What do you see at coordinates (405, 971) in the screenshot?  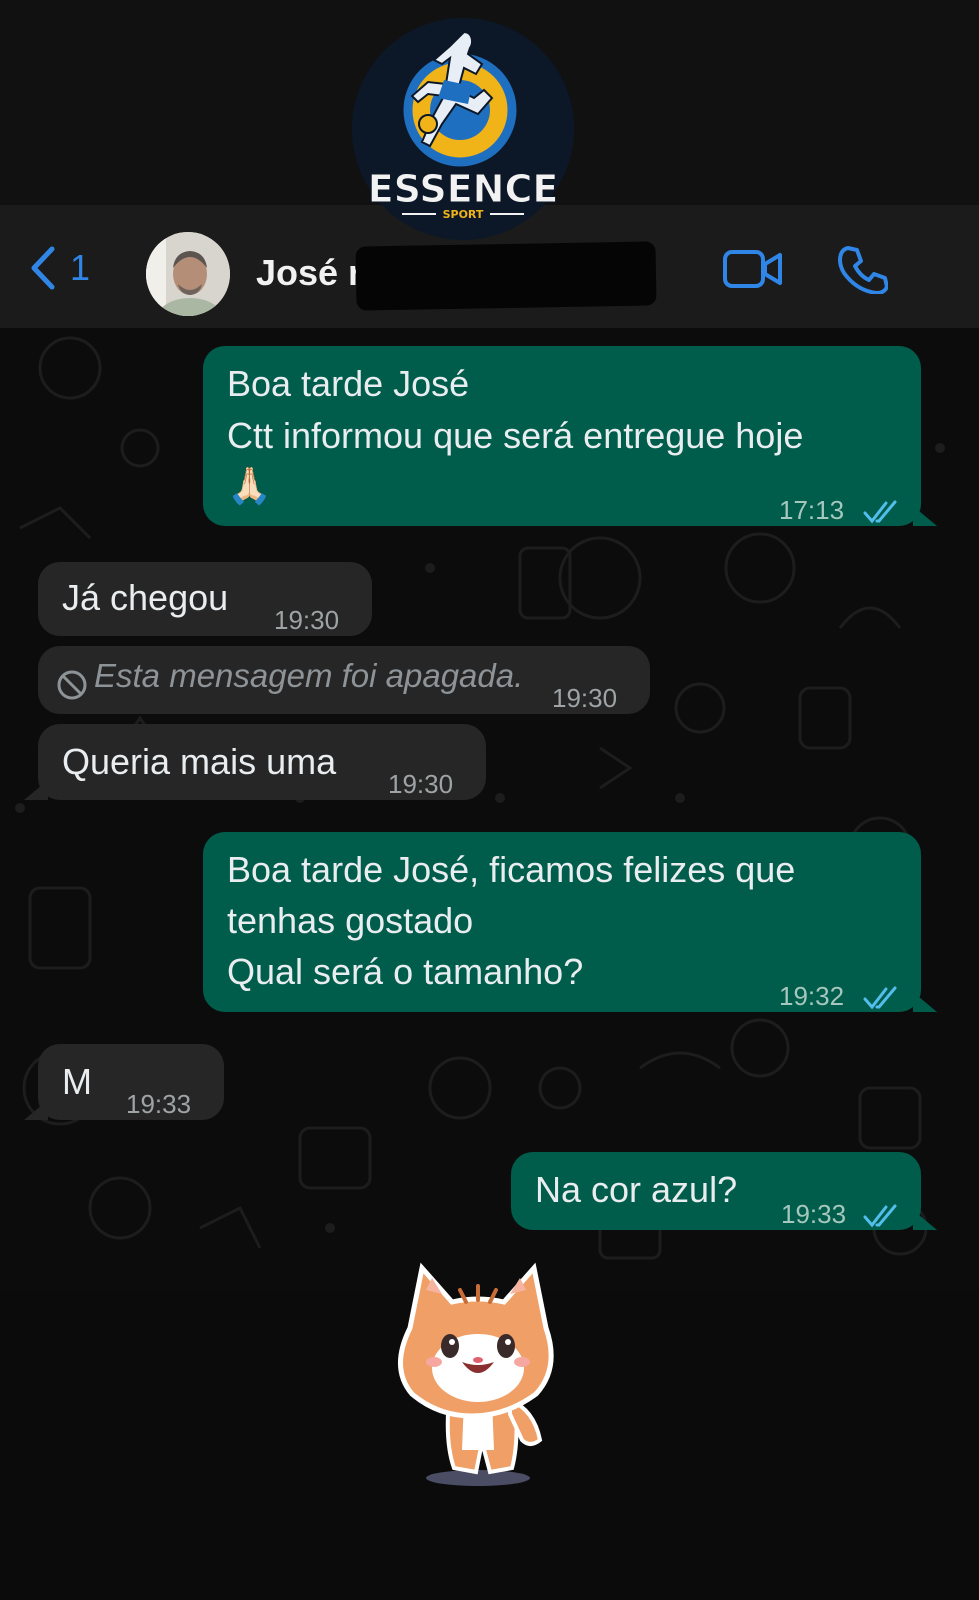 I see `message-text: Qual será o tamanho?` at bounding box center [405, 971].